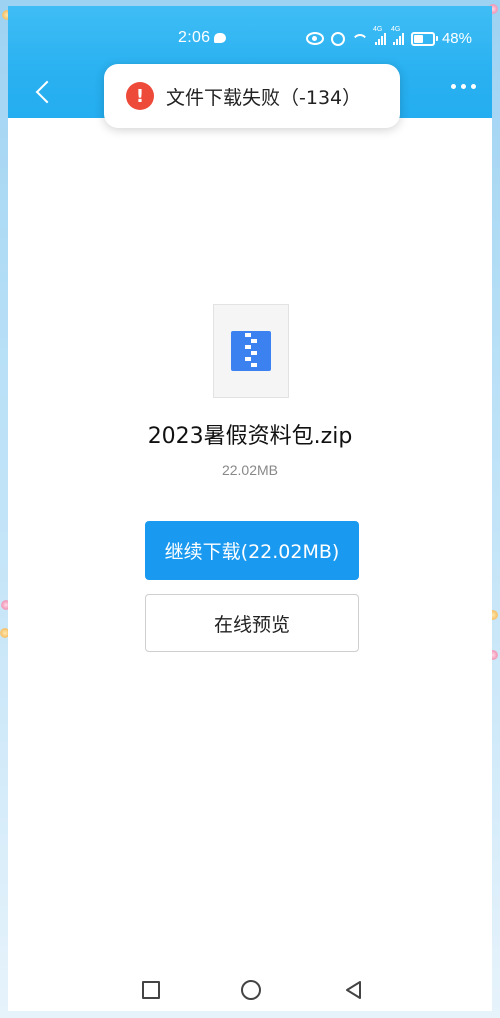 The image size is (500, 1018). I want to click on toast-message: 文件下载失败（-134）, so click(264, 97).